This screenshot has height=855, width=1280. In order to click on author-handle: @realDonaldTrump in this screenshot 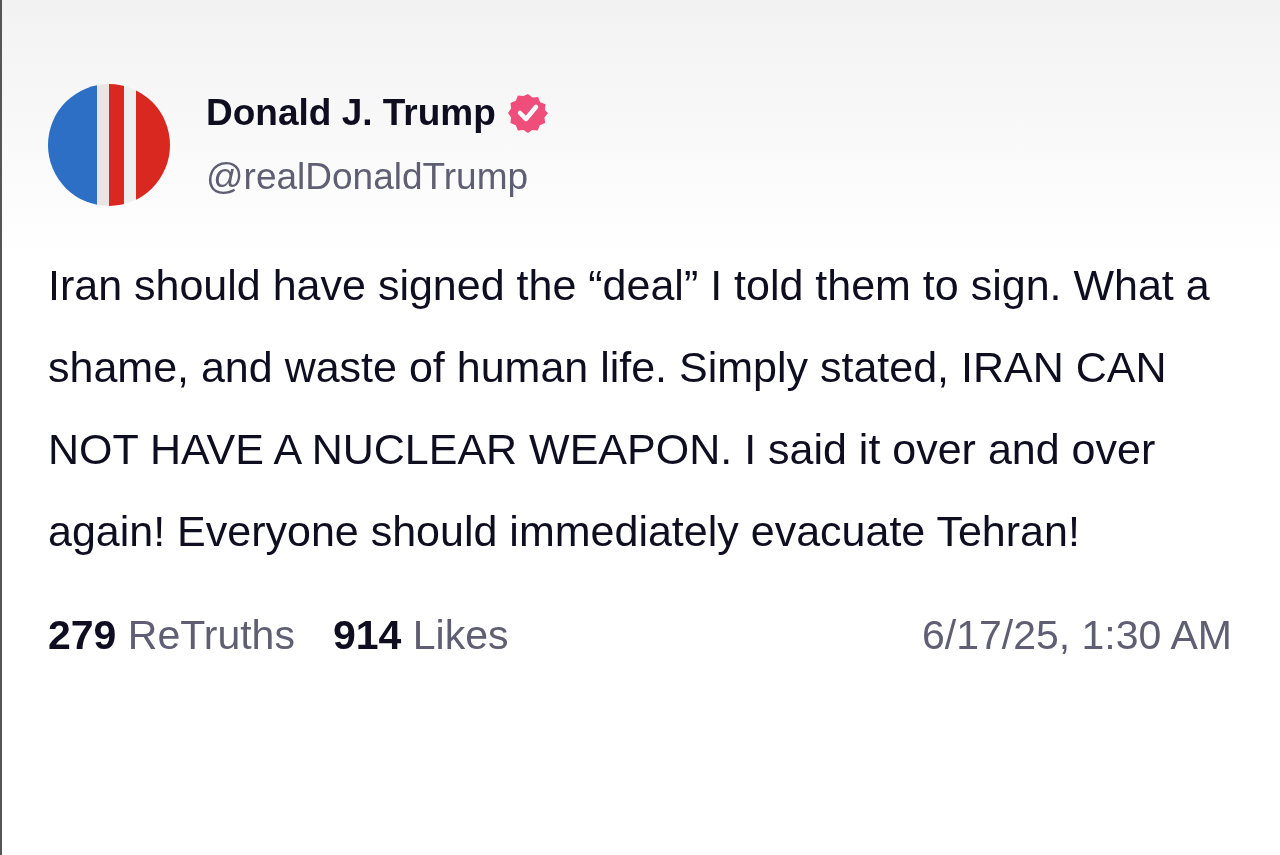, I will do `click(377, 177)`.